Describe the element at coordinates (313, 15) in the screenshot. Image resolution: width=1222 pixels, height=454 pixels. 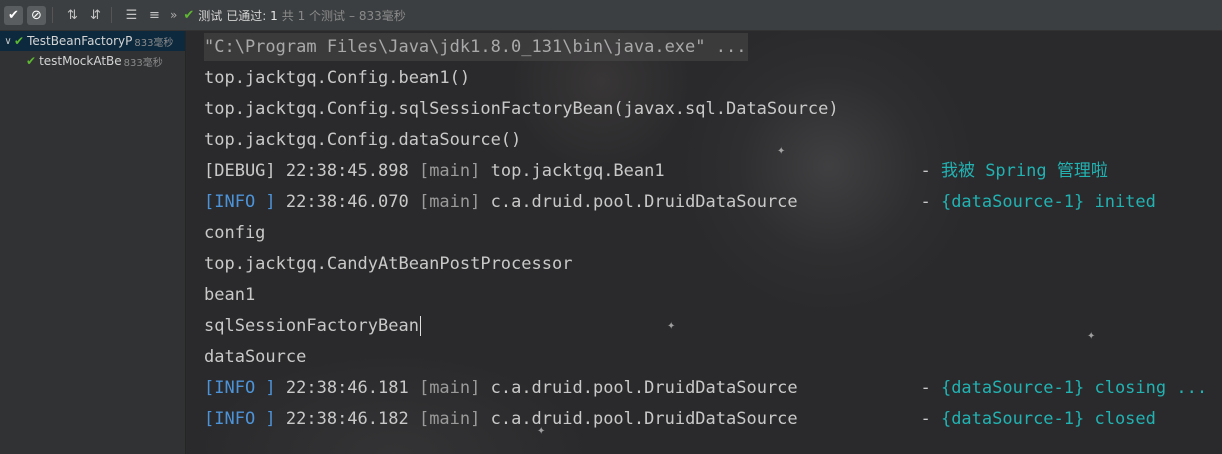
I see `total-tests: 共 1 个测试` at that location.